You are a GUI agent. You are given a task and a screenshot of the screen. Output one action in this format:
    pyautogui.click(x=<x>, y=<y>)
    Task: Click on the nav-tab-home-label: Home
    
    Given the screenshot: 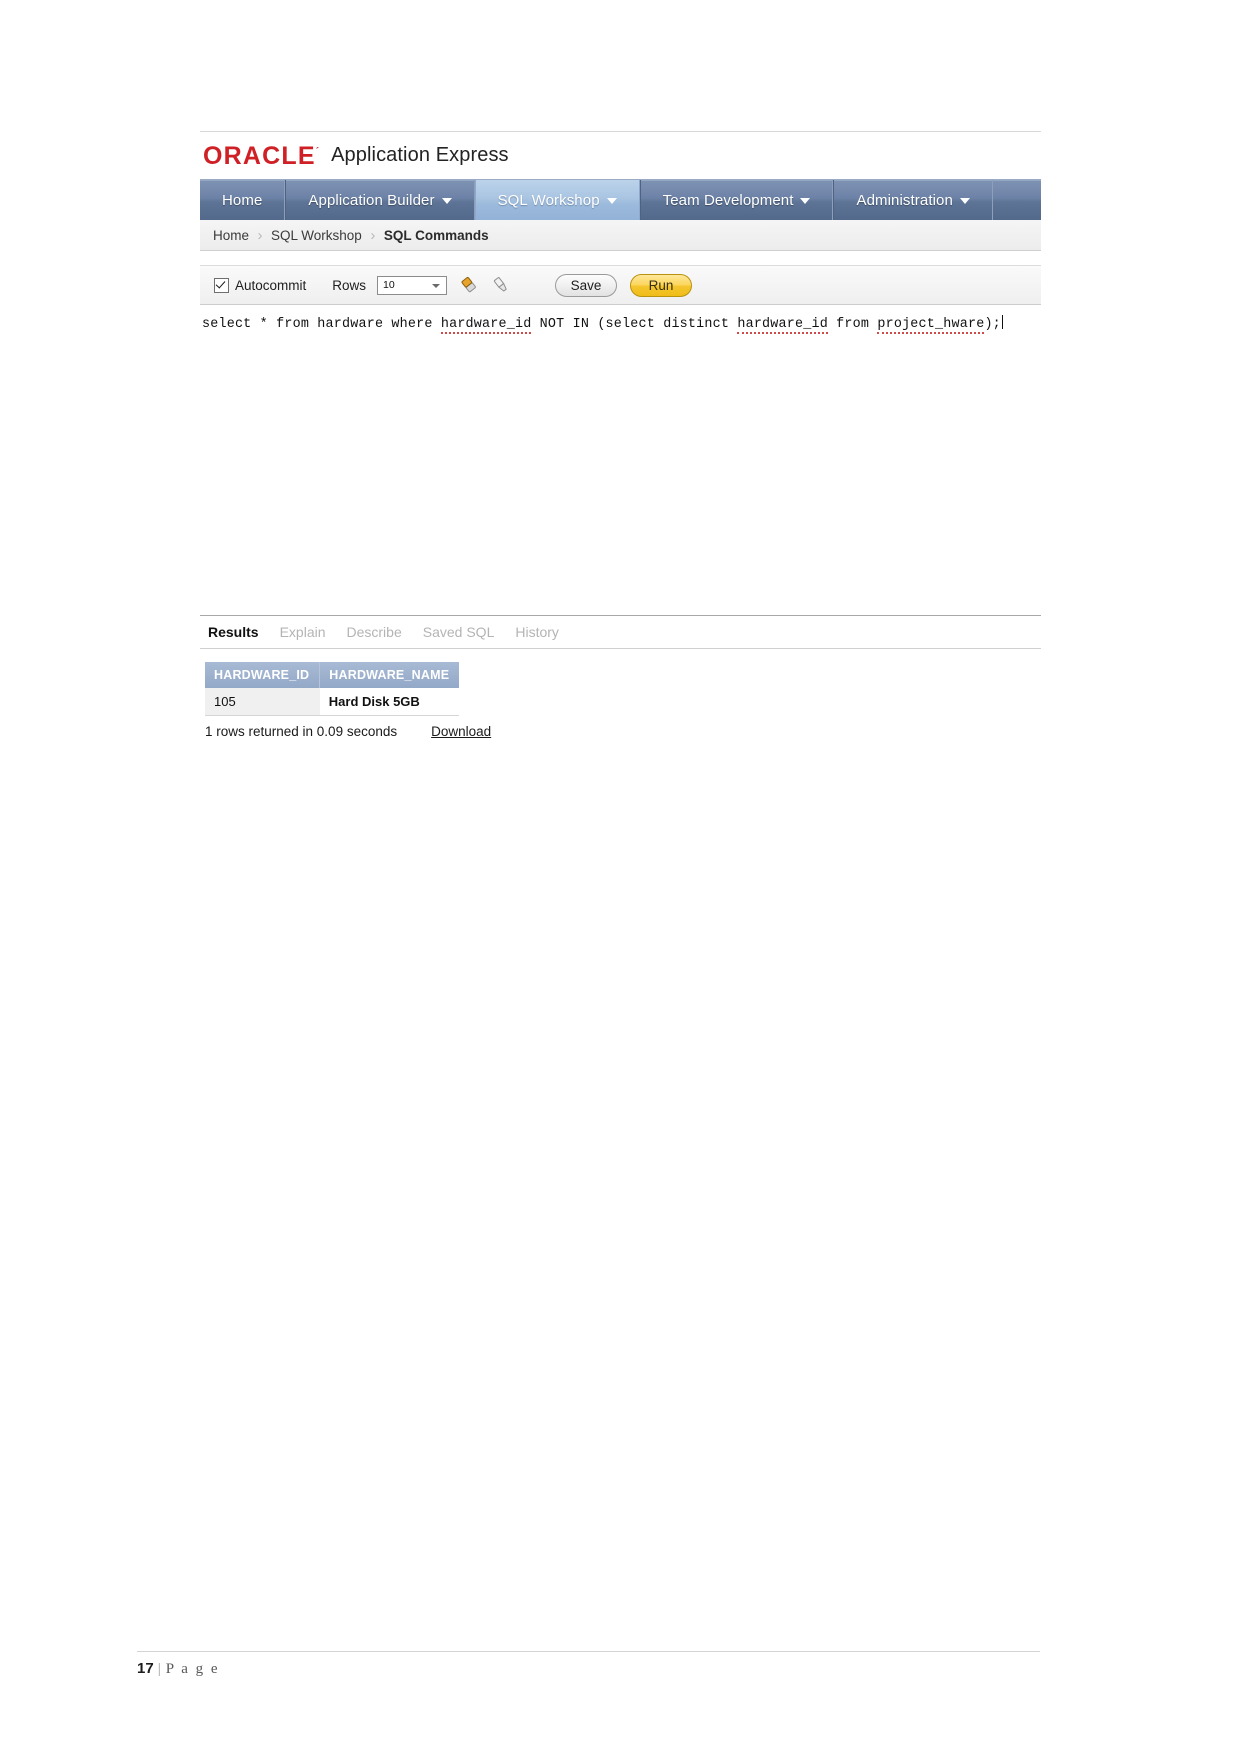 What is the action you would take?
    pyautogui.click(x=242, y=200)
    